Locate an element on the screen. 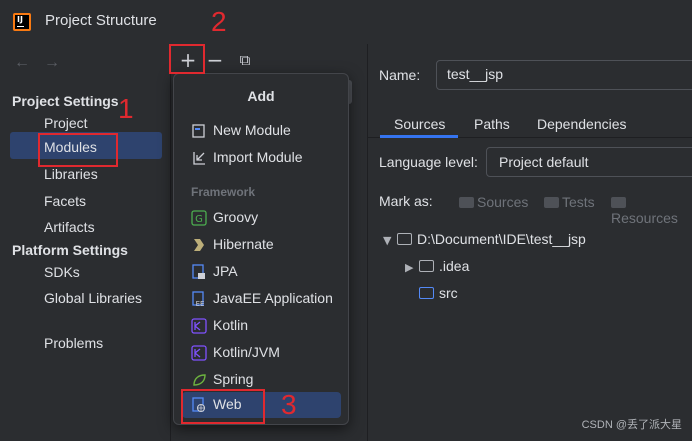  remove-icon: − is located at coordinates (215, 61).